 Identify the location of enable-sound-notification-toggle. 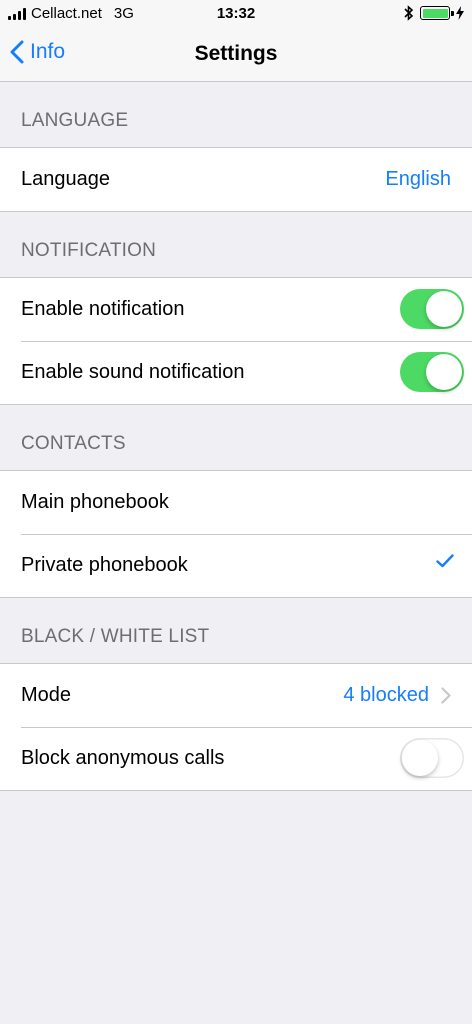
(432, 372).